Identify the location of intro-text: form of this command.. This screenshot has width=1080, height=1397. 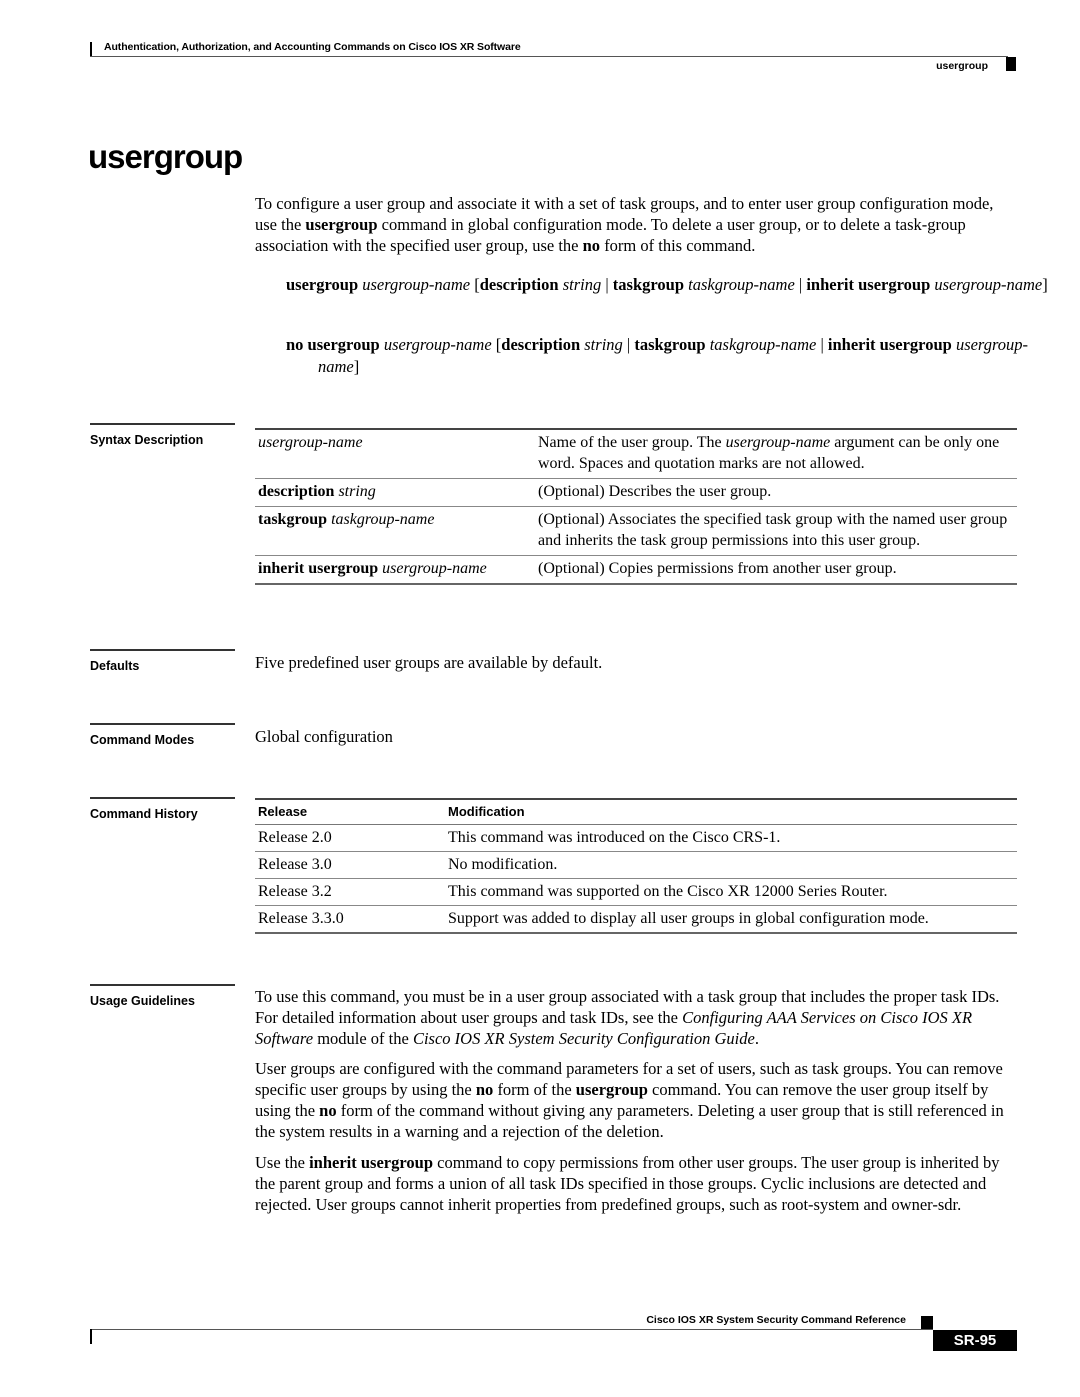
(678, 245).